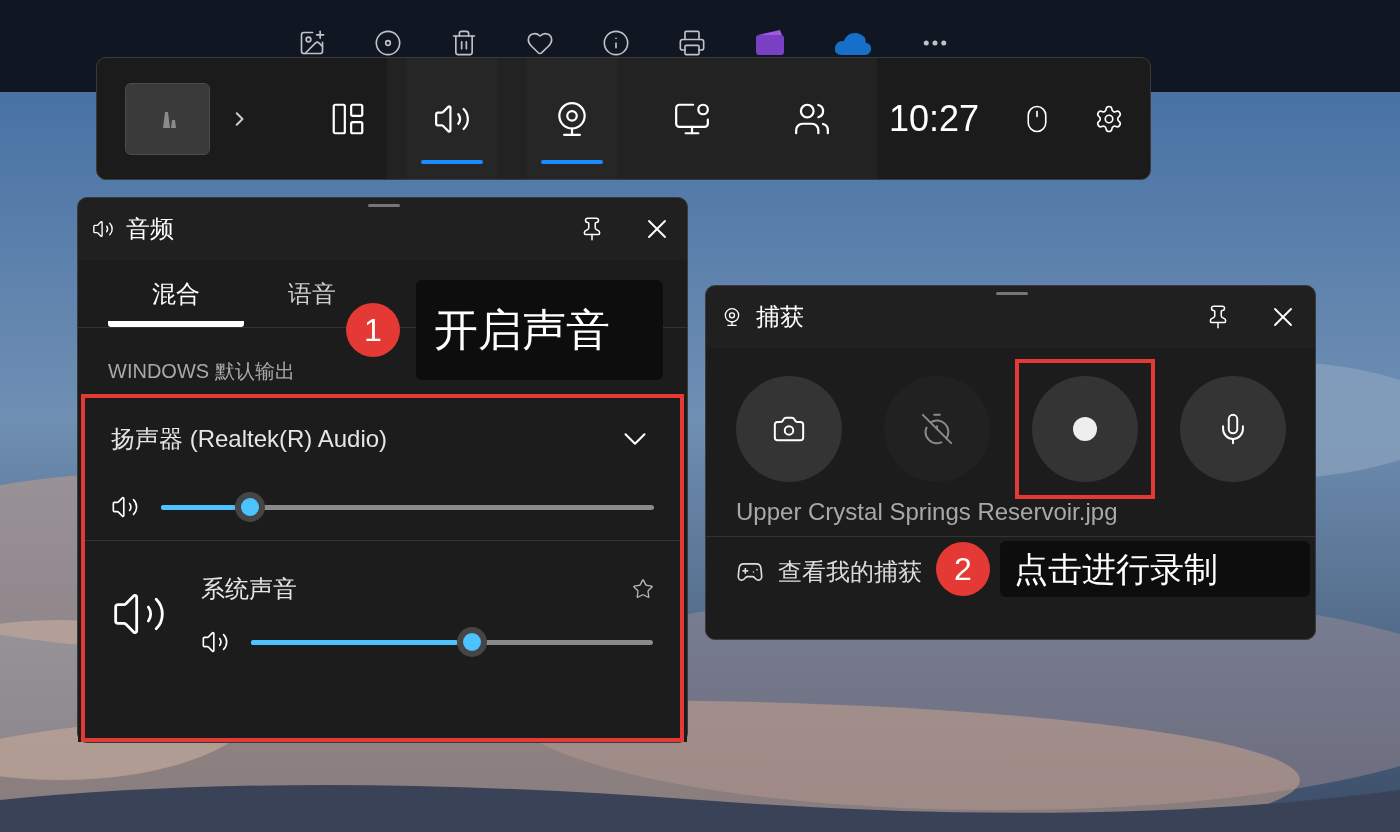 The height and width of the screenshot is (832, 1400). I want to click on app-name: 系统声音, so click(249, 589).